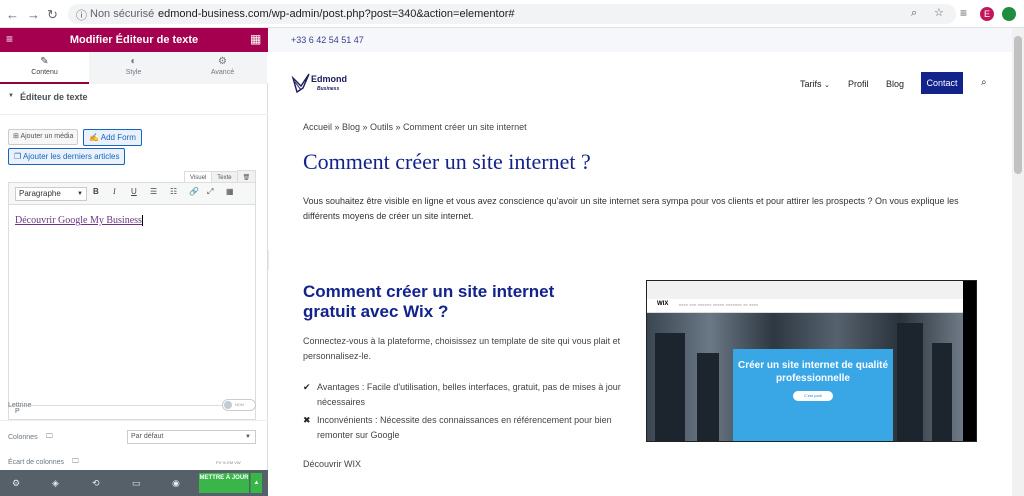 The height and width of the screenshot is (496, 1024). I want to click on preview-eye-icon: ◉, so click(176, 483).